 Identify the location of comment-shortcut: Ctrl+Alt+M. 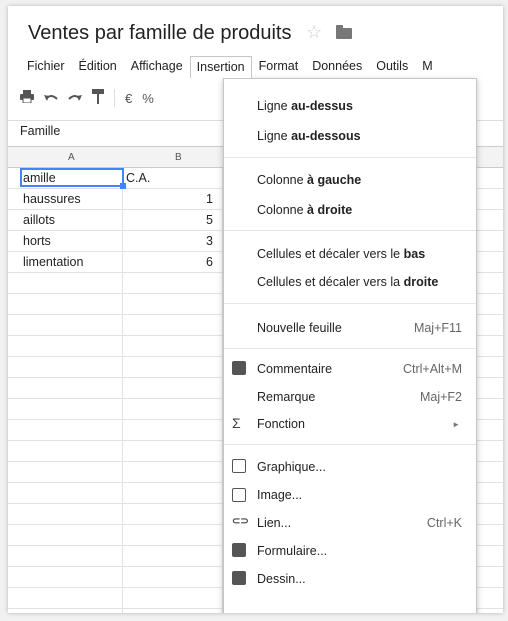
(432, 369).